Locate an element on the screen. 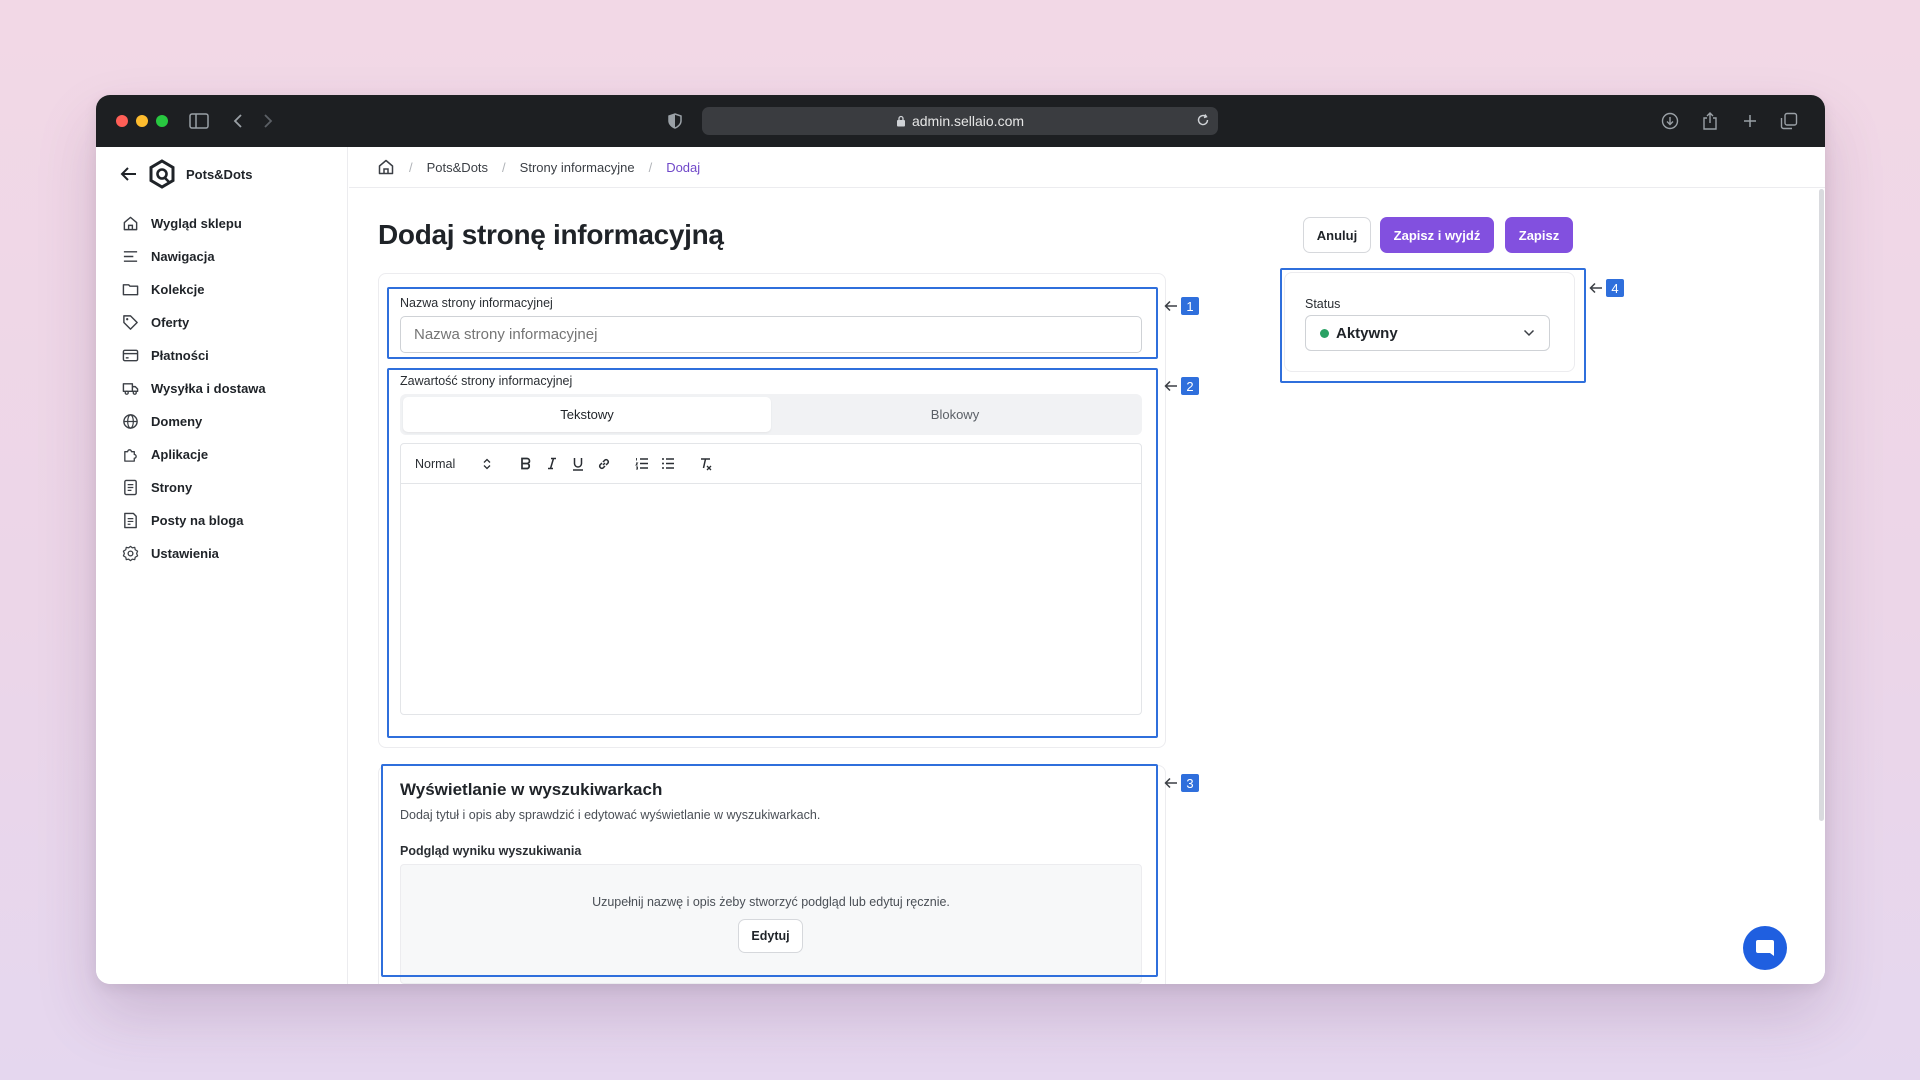  link-icon is located at coordinates (604, 464).